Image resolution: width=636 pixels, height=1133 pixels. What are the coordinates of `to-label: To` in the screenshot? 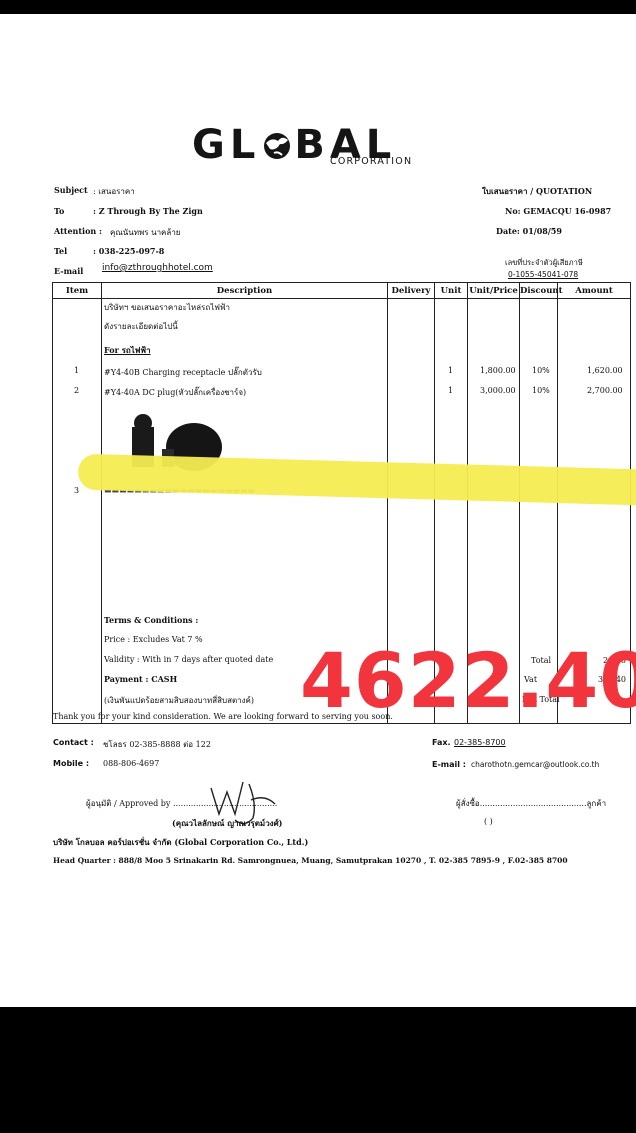 It's located at (59, 211).